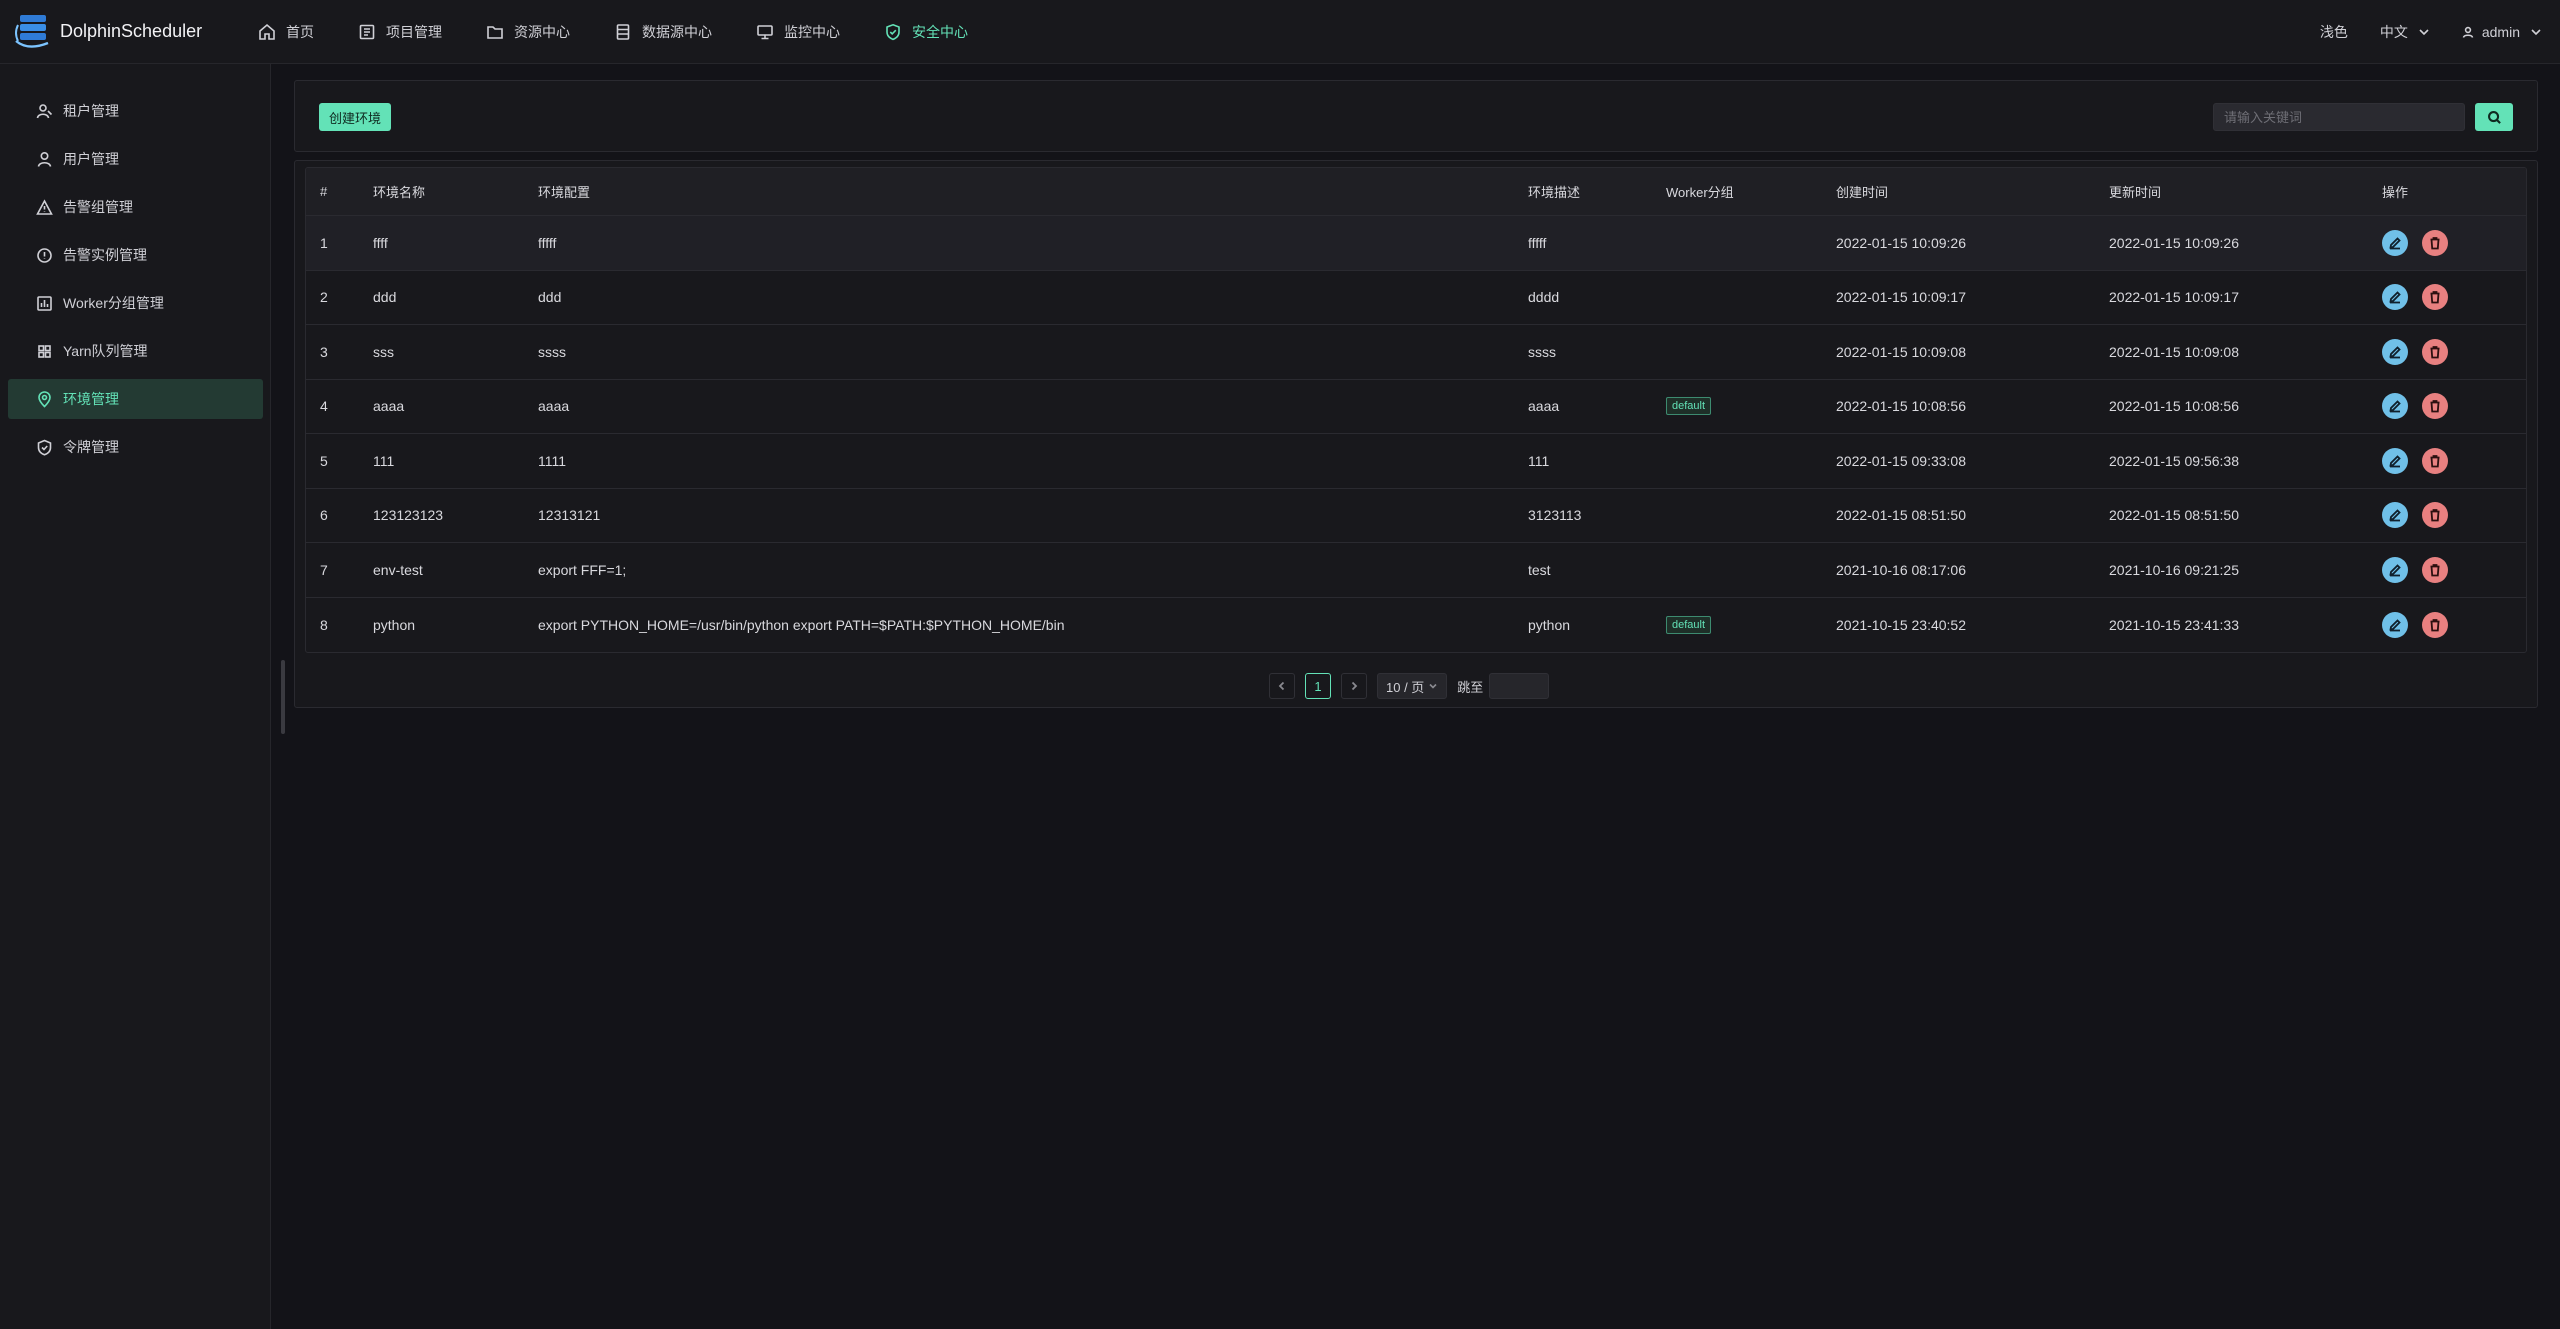 This screenshot has width=2560, height=1329. I want to click on shield-icon, so click(893, 31).